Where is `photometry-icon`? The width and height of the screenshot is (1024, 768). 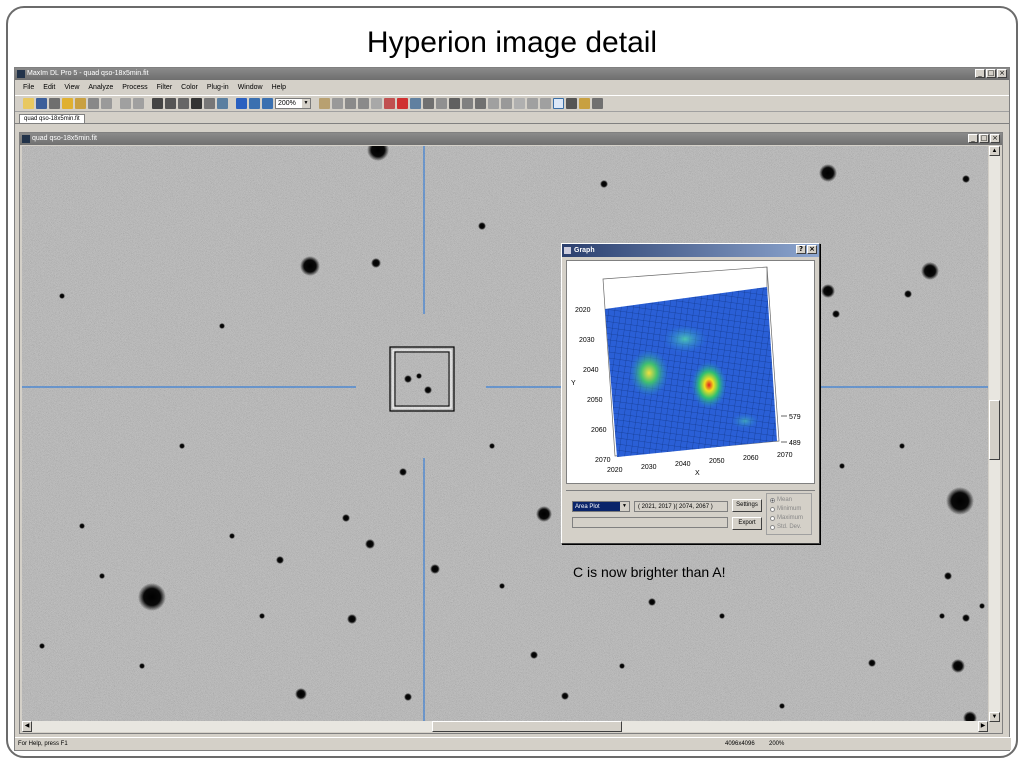 photometry-icon is located at coordinates (415, 103).